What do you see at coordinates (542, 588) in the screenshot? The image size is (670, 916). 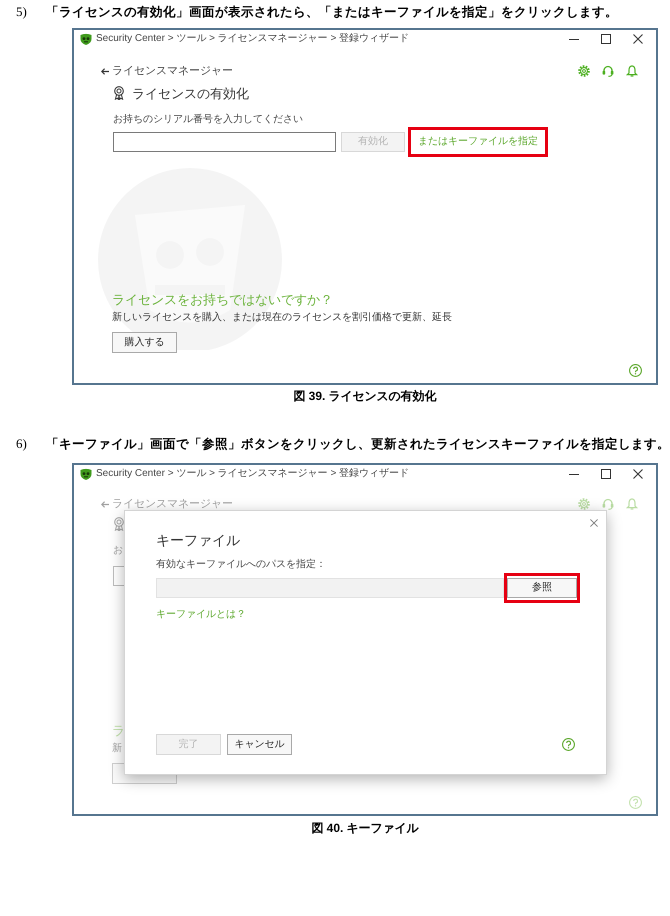 I see `browse-button: 参照` at bounding box center [542, 588].